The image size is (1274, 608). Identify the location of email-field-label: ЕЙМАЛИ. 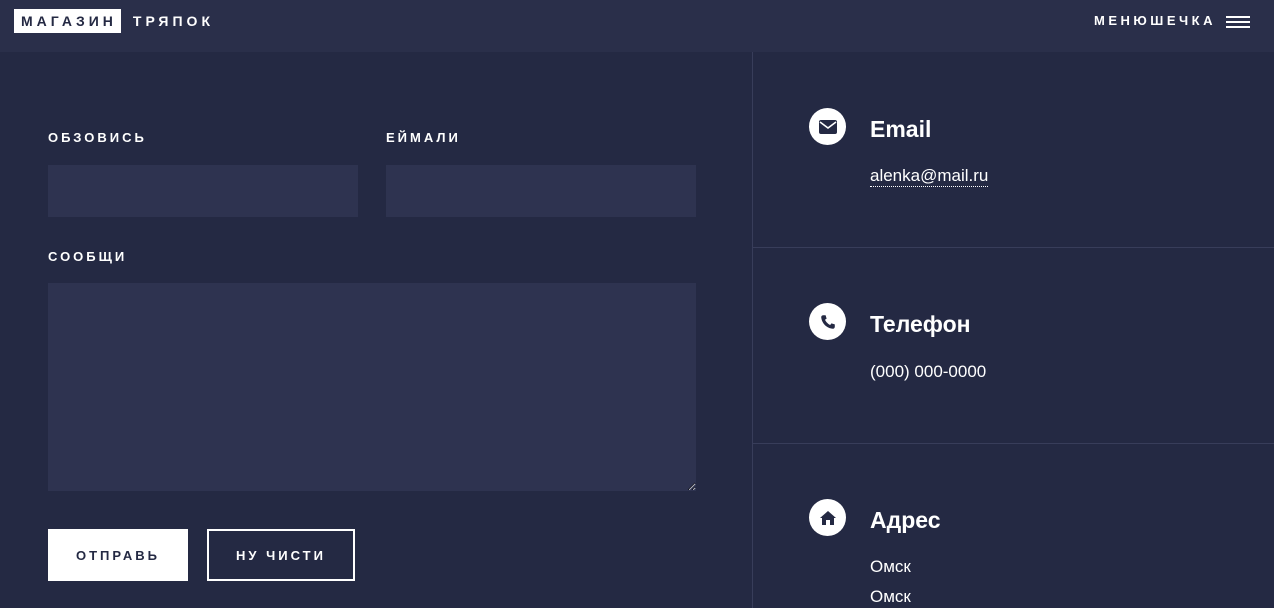
(423, 137).